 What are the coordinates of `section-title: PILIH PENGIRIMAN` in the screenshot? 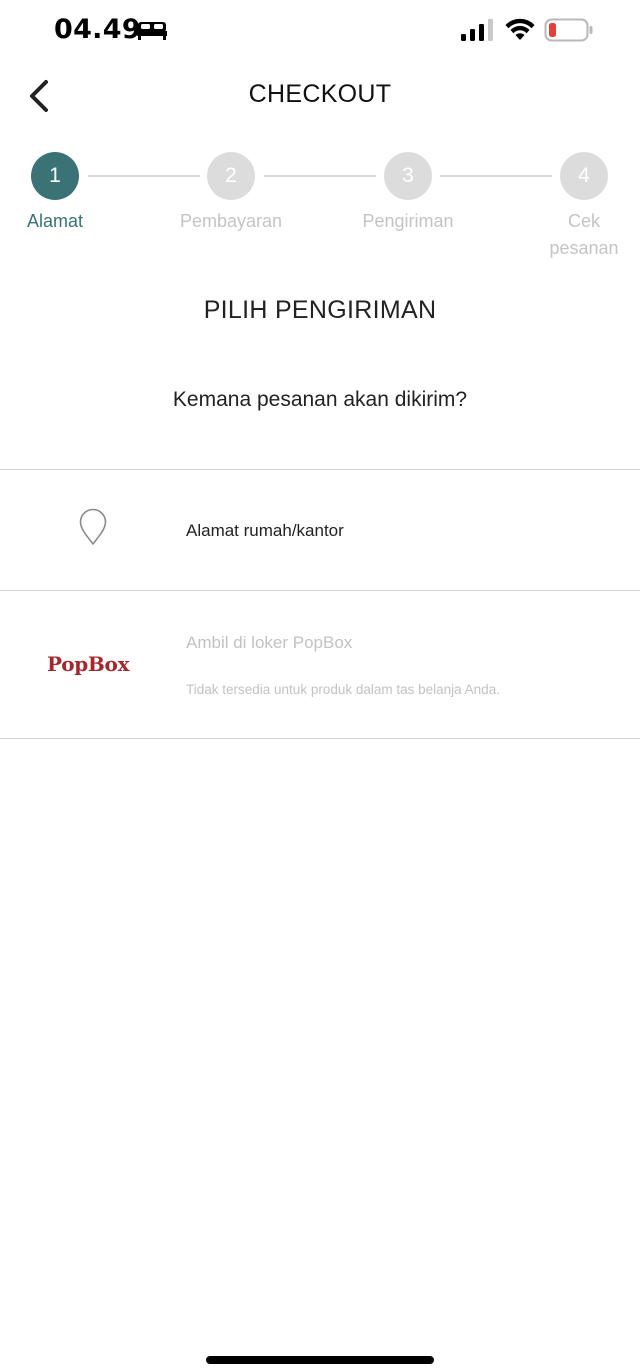 It's located at (320, 310).